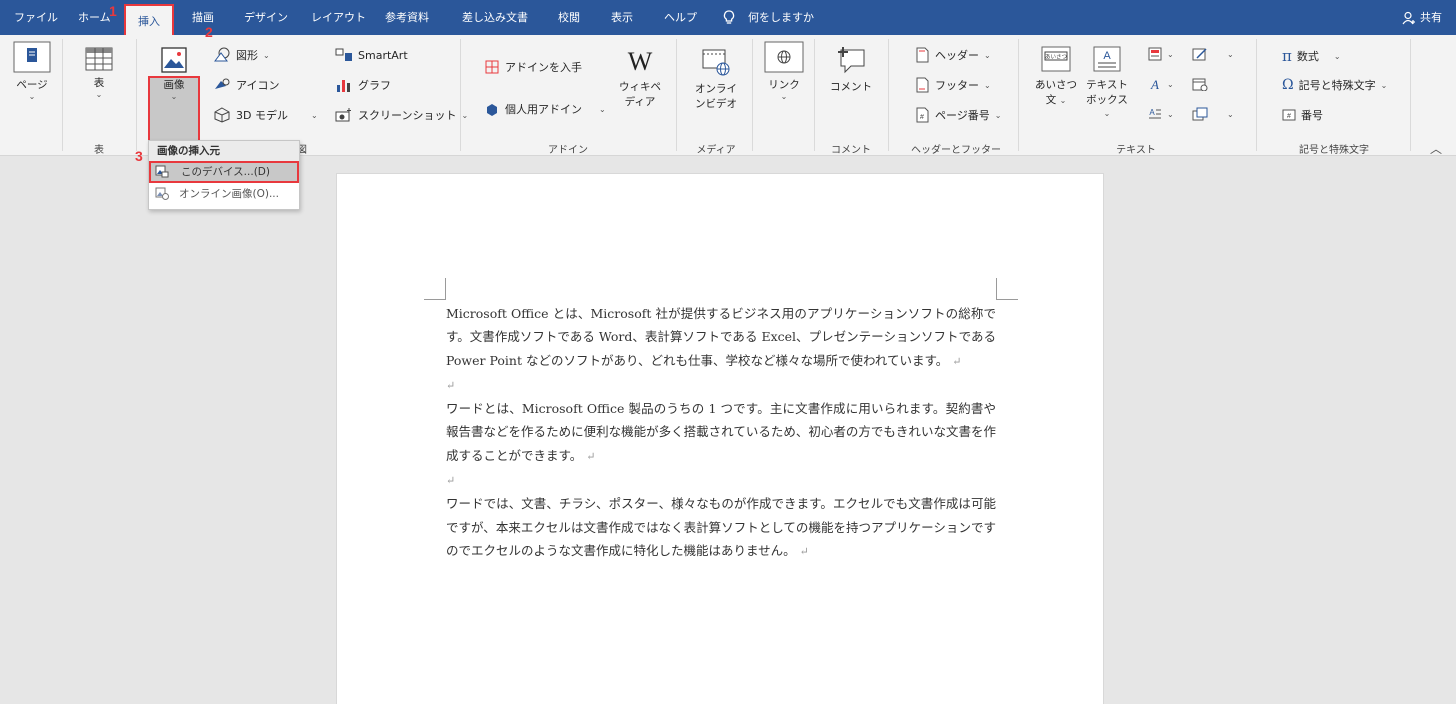 The image size is (1456, 704). Describe the element at coordinates (1311, 56) in the screenshot. I see `equation-button: π 数式 ⌄` at that location.